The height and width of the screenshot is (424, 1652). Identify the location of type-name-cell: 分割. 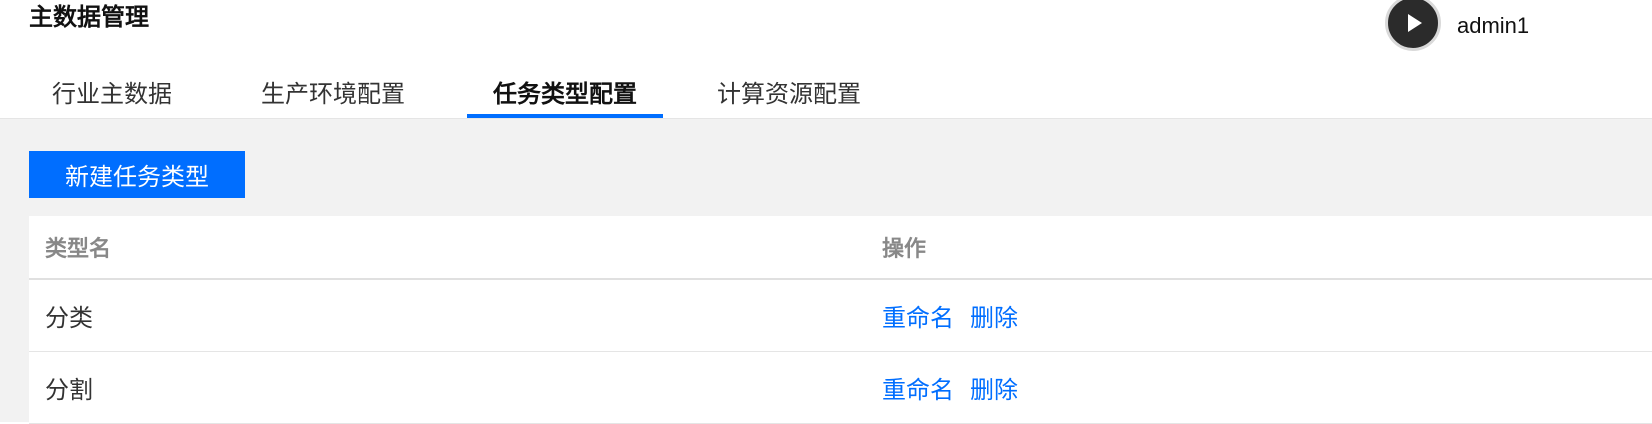
(69, 390).